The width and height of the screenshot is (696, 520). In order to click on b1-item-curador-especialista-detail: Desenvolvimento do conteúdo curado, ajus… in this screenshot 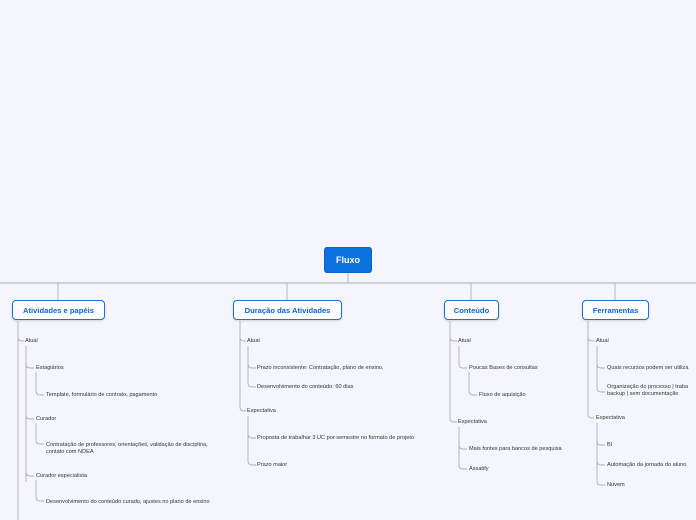, I will do `click(131, 502)`.